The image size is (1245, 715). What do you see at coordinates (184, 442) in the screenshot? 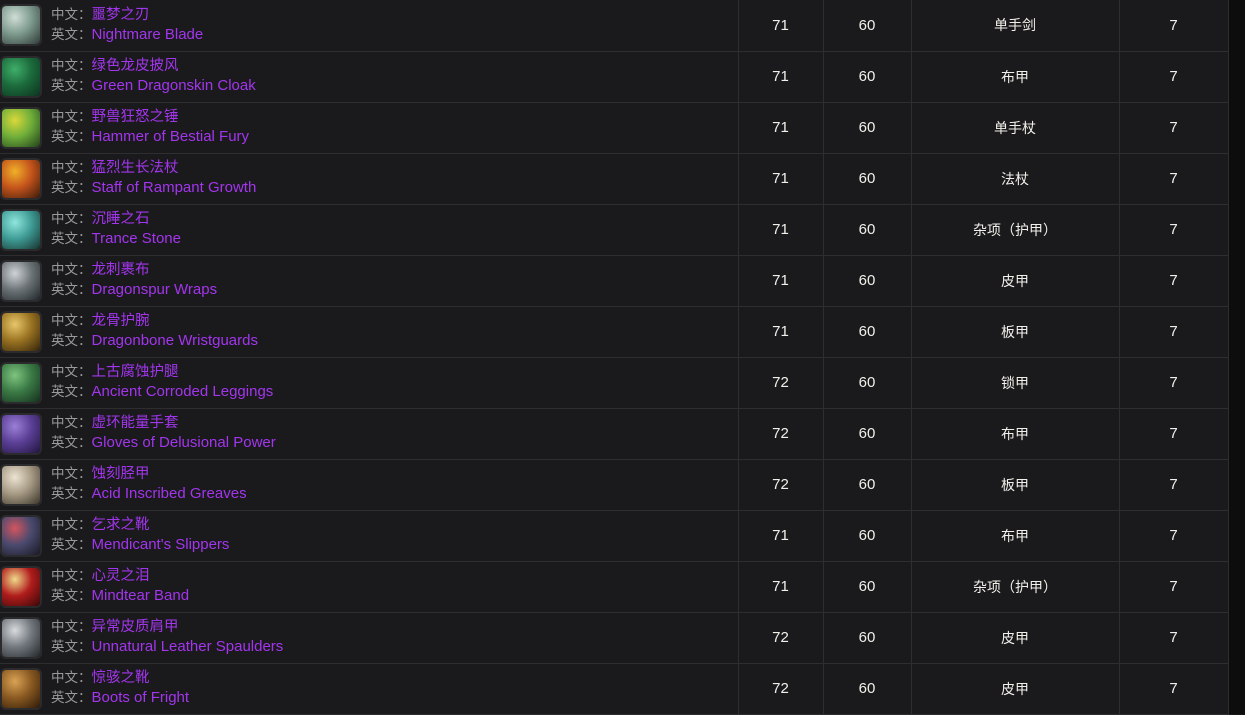
I see `item-name-en: Gloves of Delusional Power` at bounding box center [184, 442].